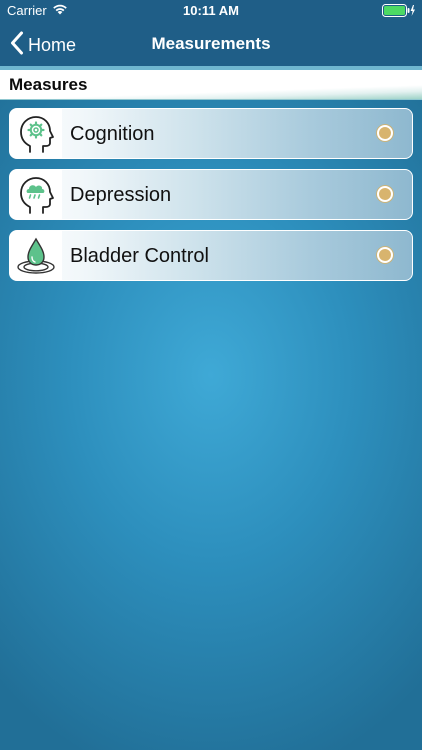  What do you see at coordinates (36, 255) in the screenshot?
I see `water-drop-icon` at bounding box center [36, 255].